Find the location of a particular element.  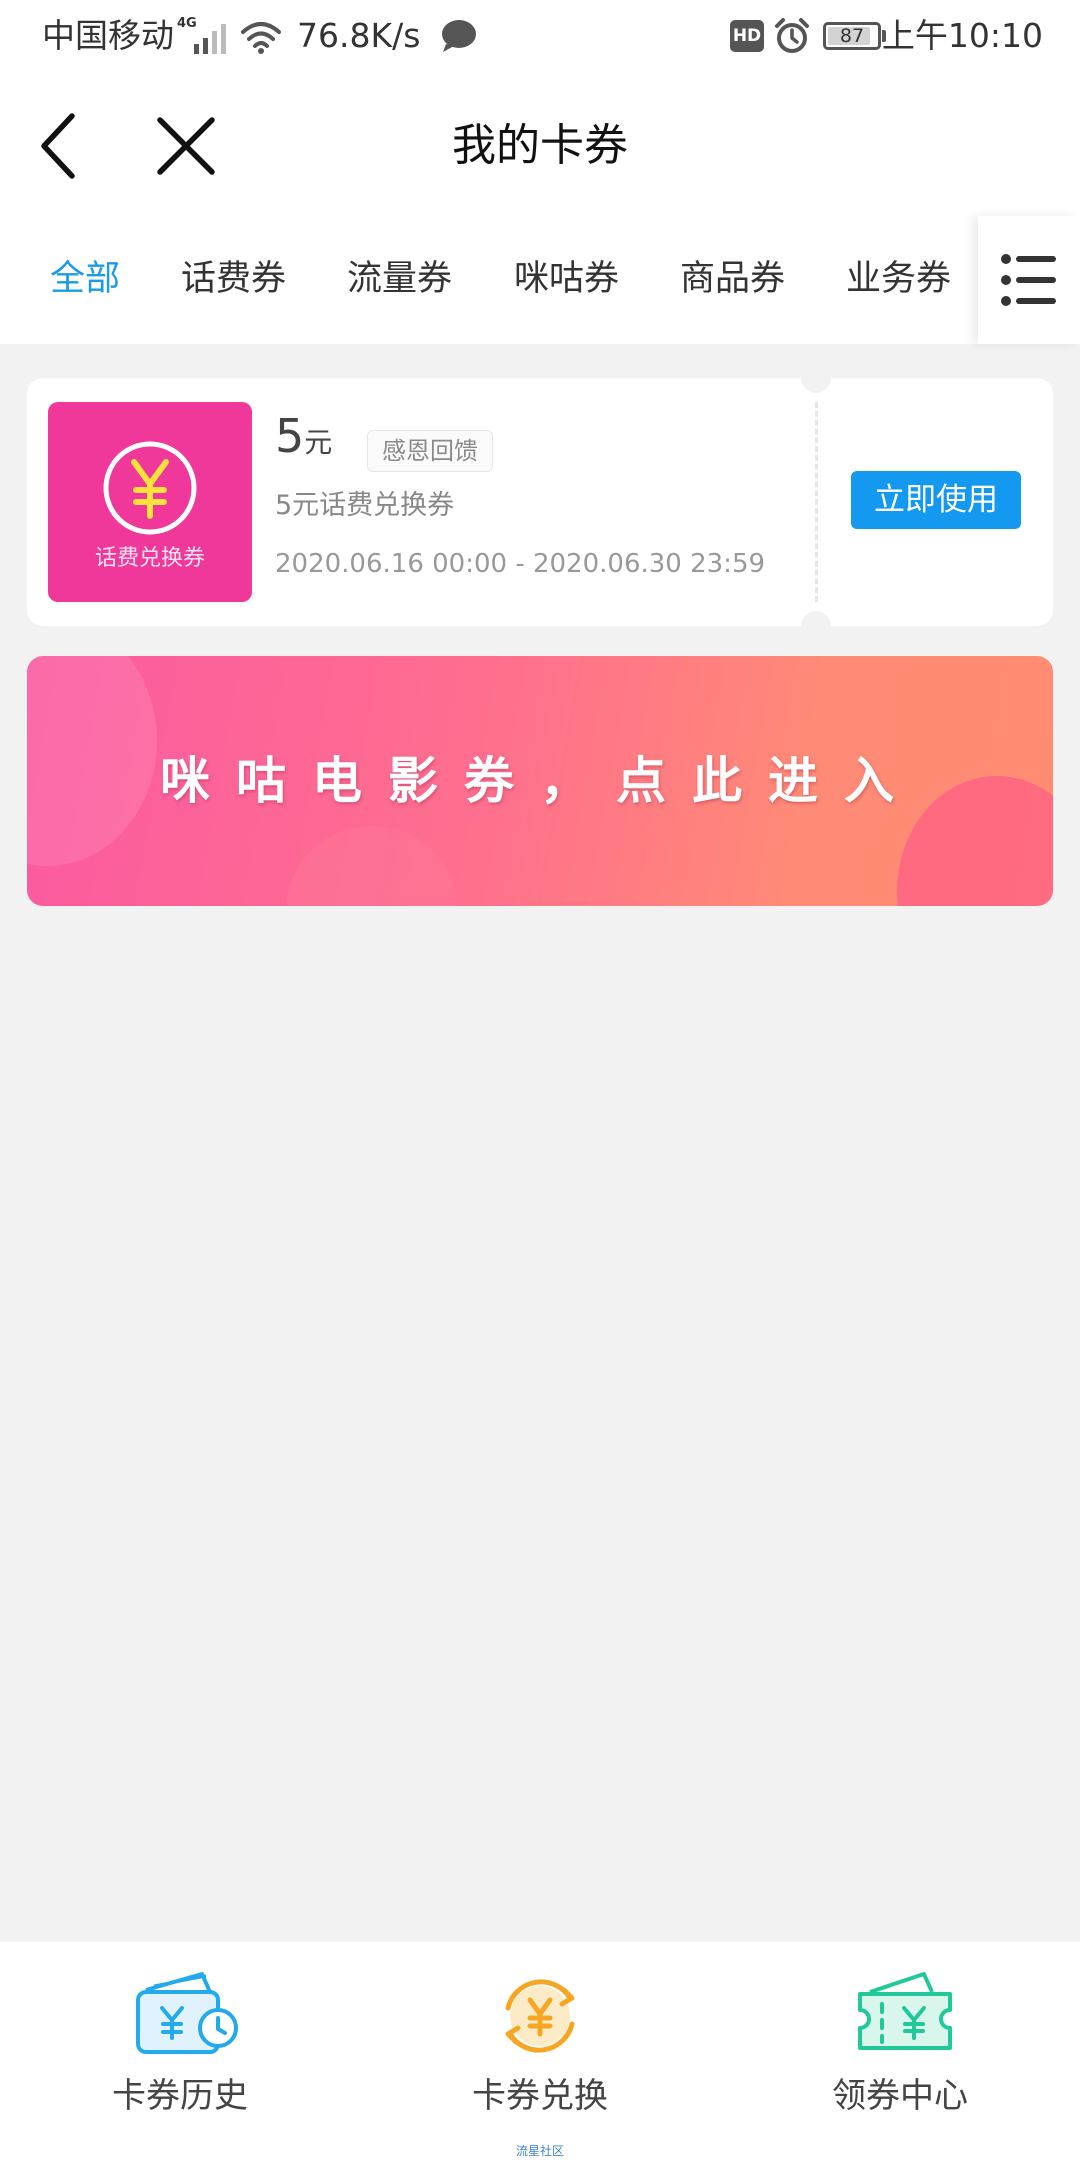

message-icon is located at coordinates (459, 36).